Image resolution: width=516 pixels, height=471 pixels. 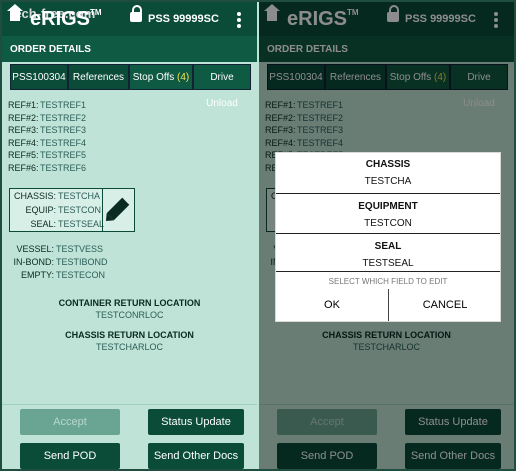 I want to click on ok-button: OK, so click(x=332, y=305).